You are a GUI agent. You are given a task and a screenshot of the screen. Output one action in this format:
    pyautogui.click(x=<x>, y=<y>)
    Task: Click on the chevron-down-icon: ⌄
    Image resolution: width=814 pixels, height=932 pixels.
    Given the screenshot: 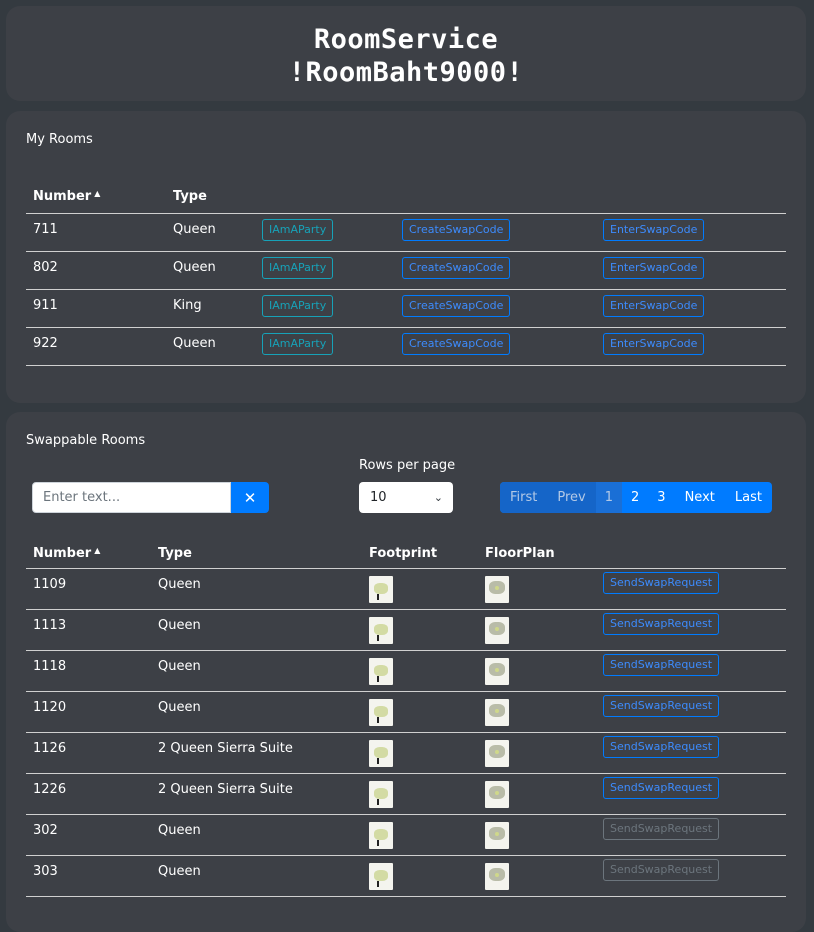 What is the action you would take?
    pyautogui.click(x=438, y=497)
    